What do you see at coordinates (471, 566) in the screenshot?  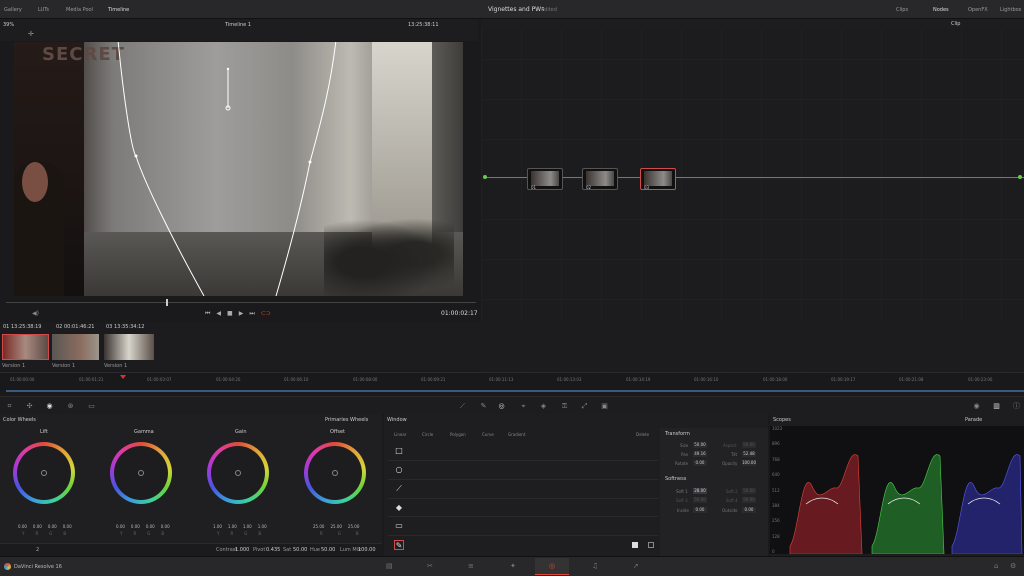 I see `page-edit-icon: ≡` at bounding box center [471, 566].